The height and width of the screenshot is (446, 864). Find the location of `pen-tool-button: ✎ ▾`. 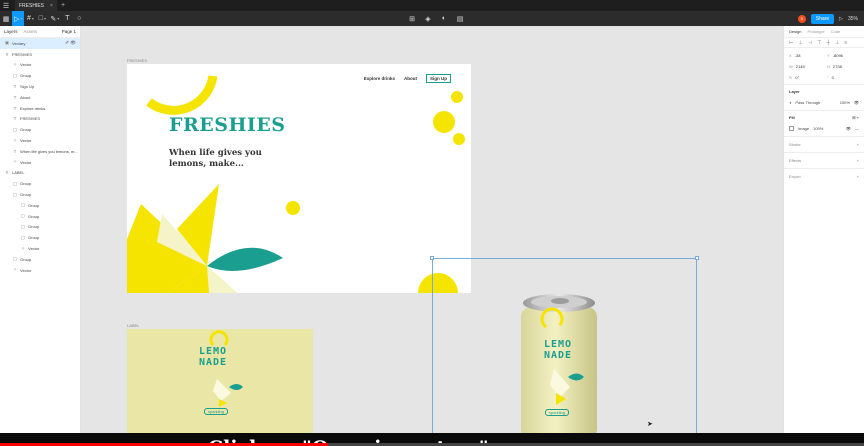

pen-tool-button: ✎ ▾ is located at coordinates (54, 18).